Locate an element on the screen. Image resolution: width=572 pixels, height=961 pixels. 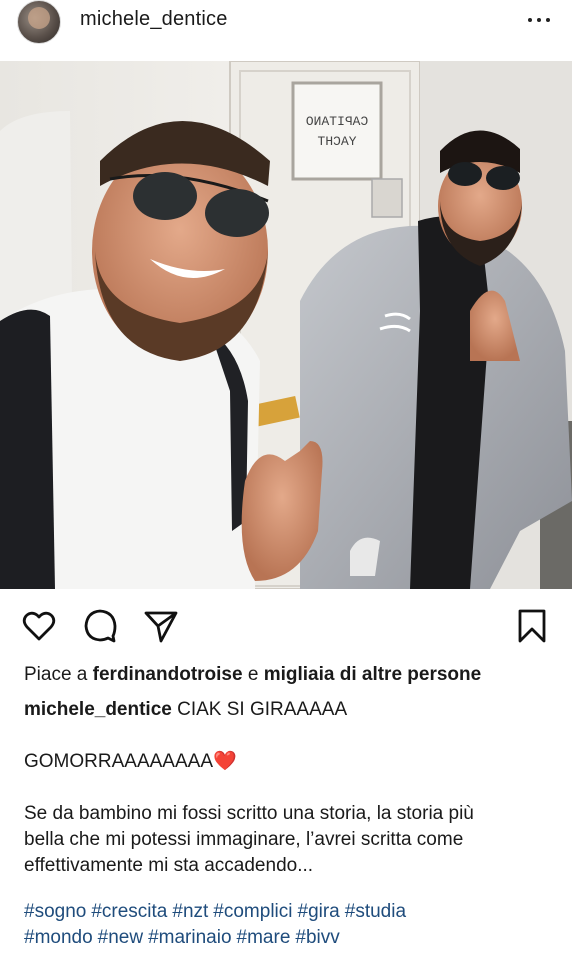
post-actions is located at coordinates (286, 625).